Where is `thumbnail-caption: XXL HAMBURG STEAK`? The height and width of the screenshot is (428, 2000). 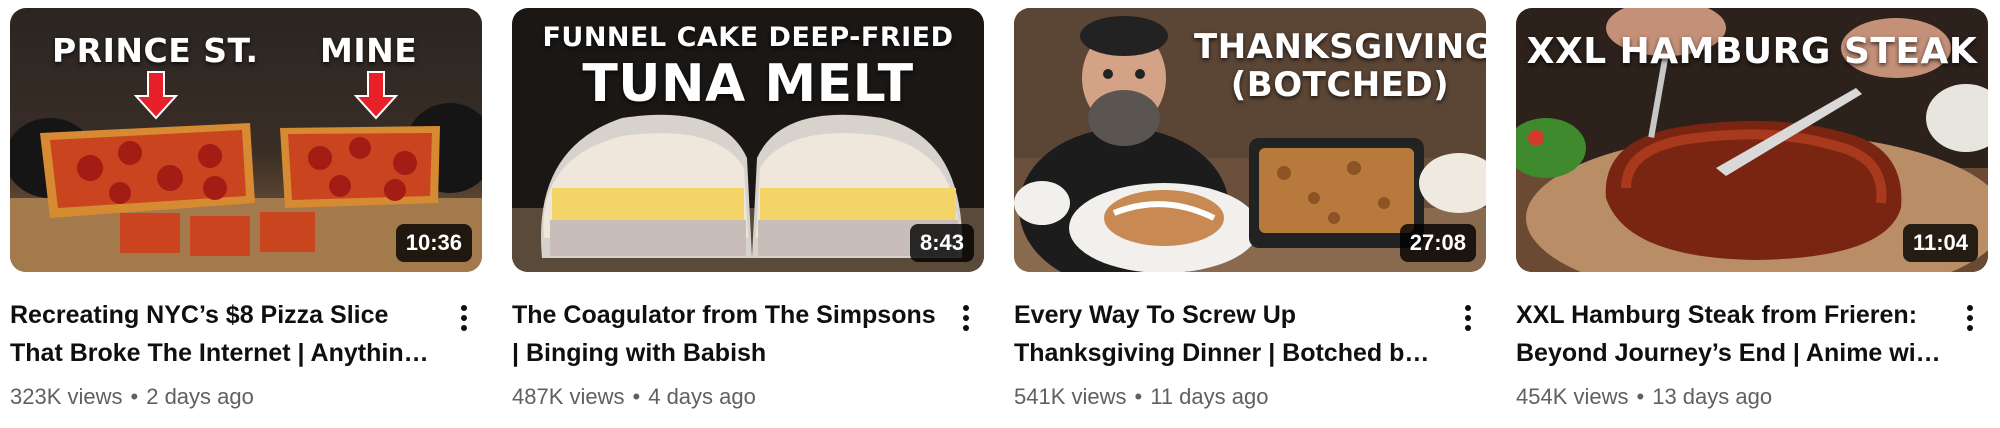
thumbnail-caption: XXL HAMBURG STEAK is located at coordinates (1752, 51).